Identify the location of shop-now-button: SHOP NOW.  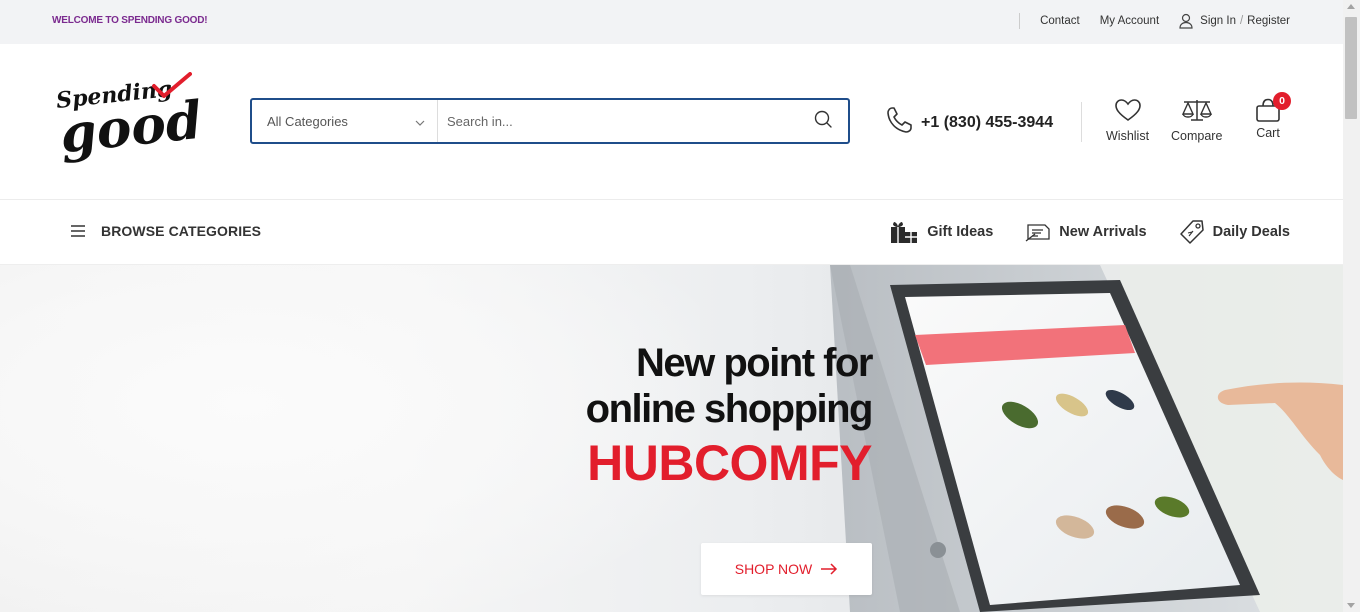
(786, 569).